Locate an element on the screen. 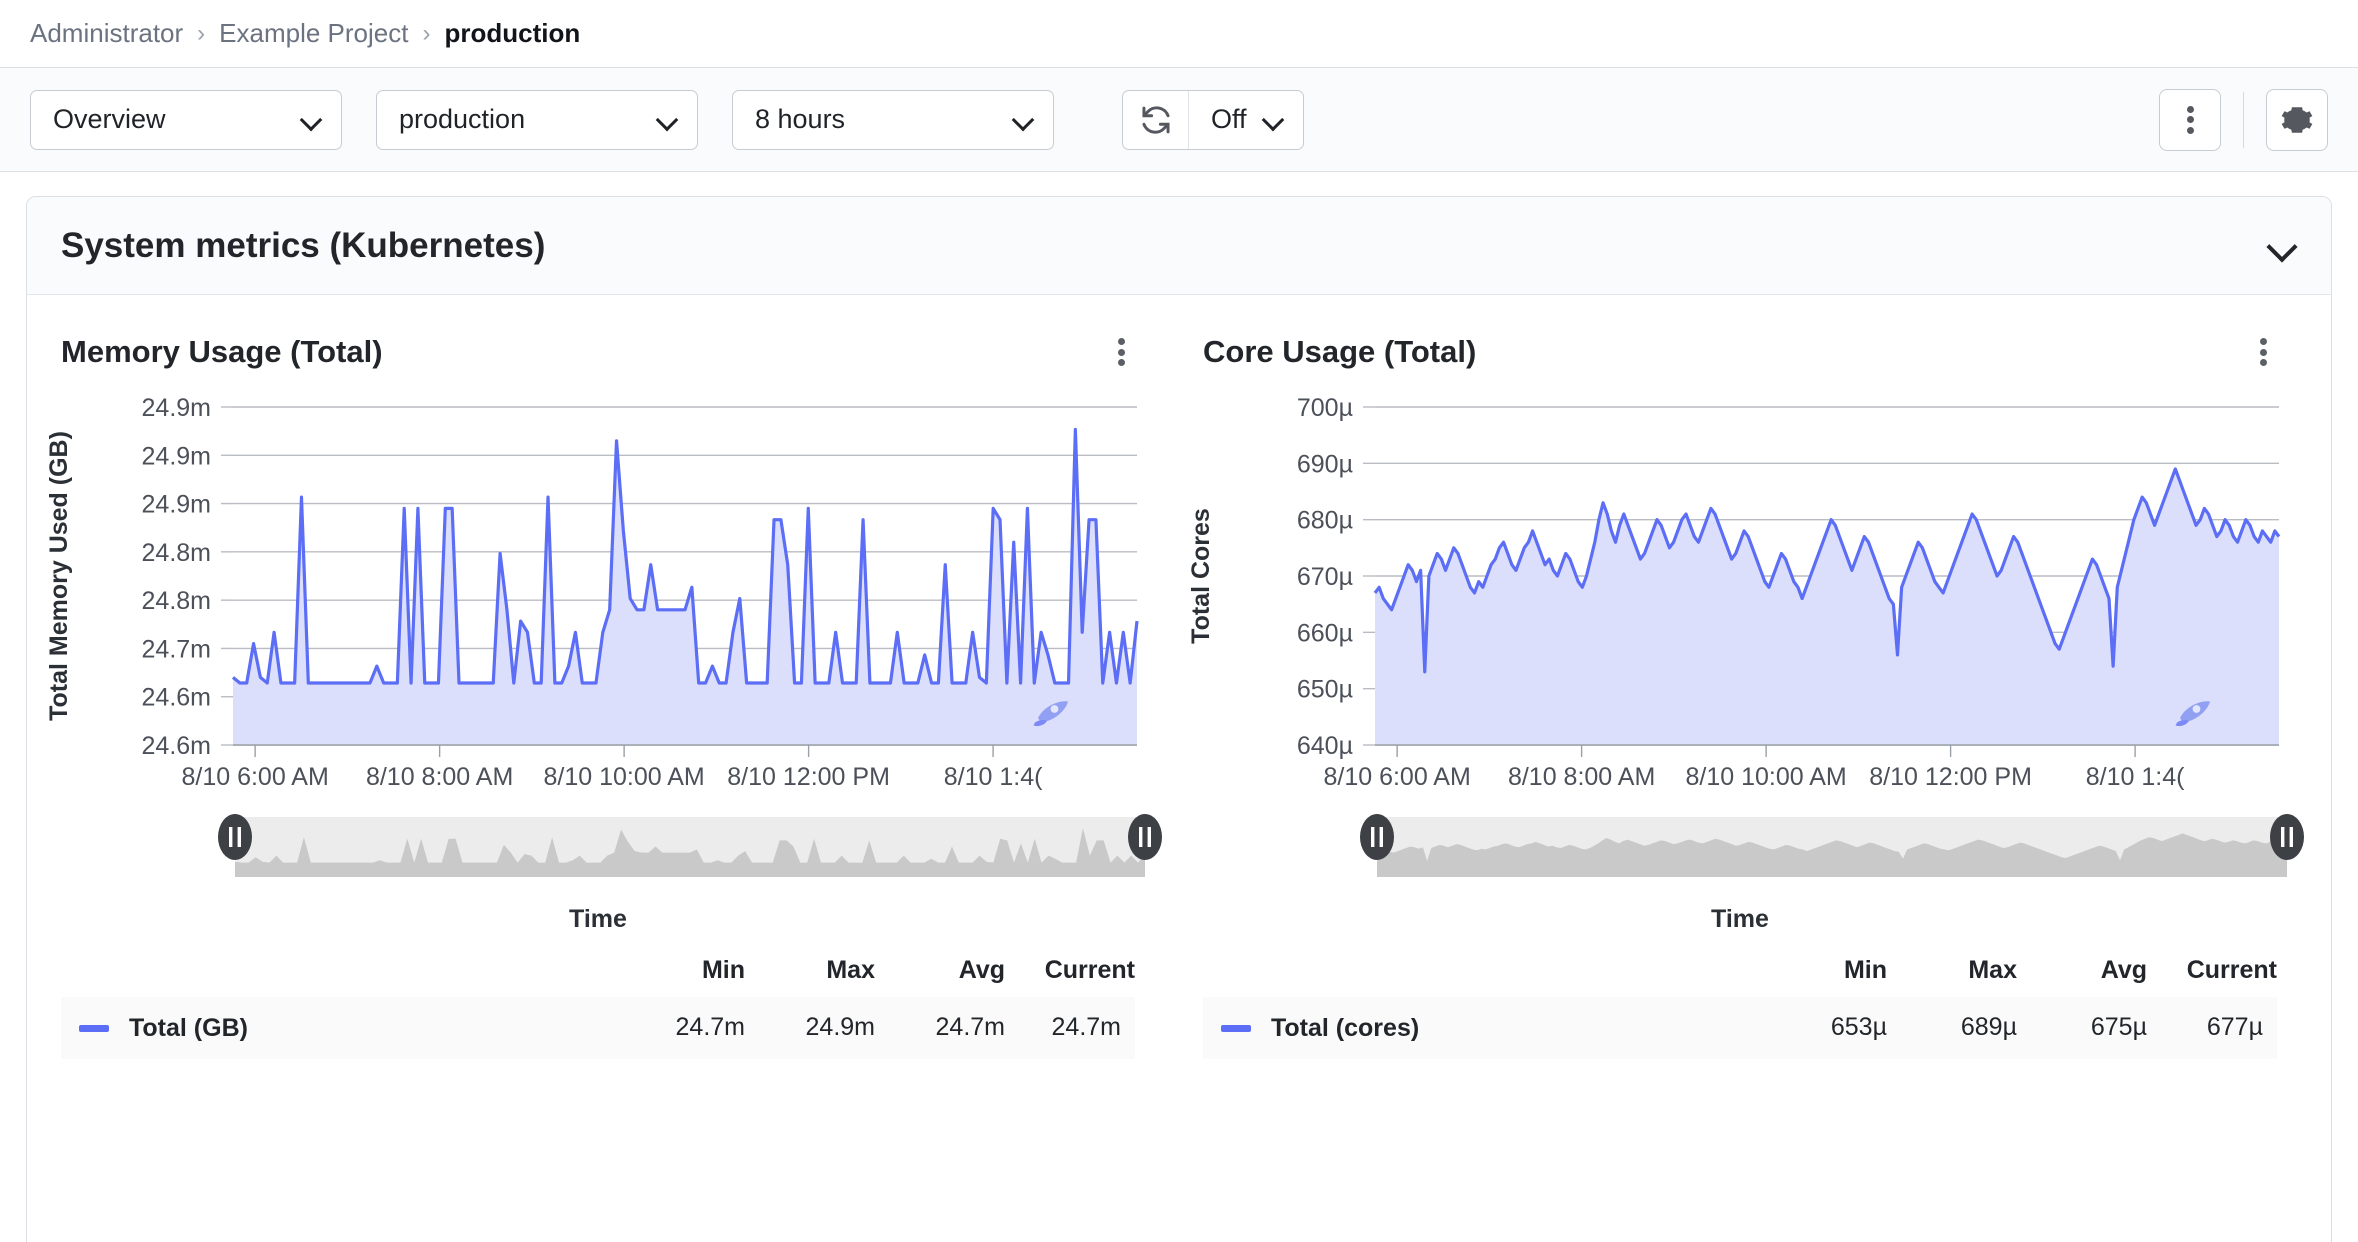  y-axis-title: Total Cores is located at coordinates (1201, 576).